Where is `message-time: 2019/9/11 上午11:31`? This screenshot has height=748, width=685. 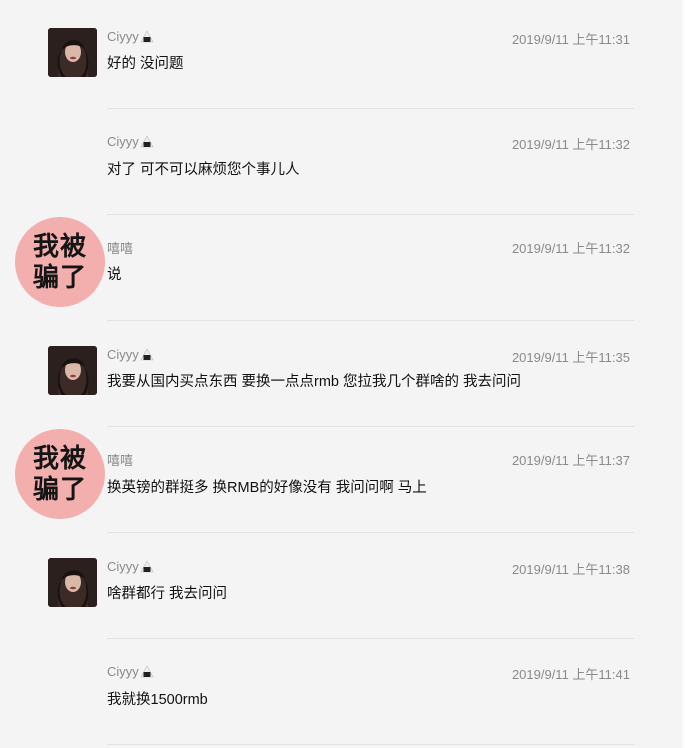
message-time: 2019/9/11 上午11:31 is located at coordinates (570, 39).